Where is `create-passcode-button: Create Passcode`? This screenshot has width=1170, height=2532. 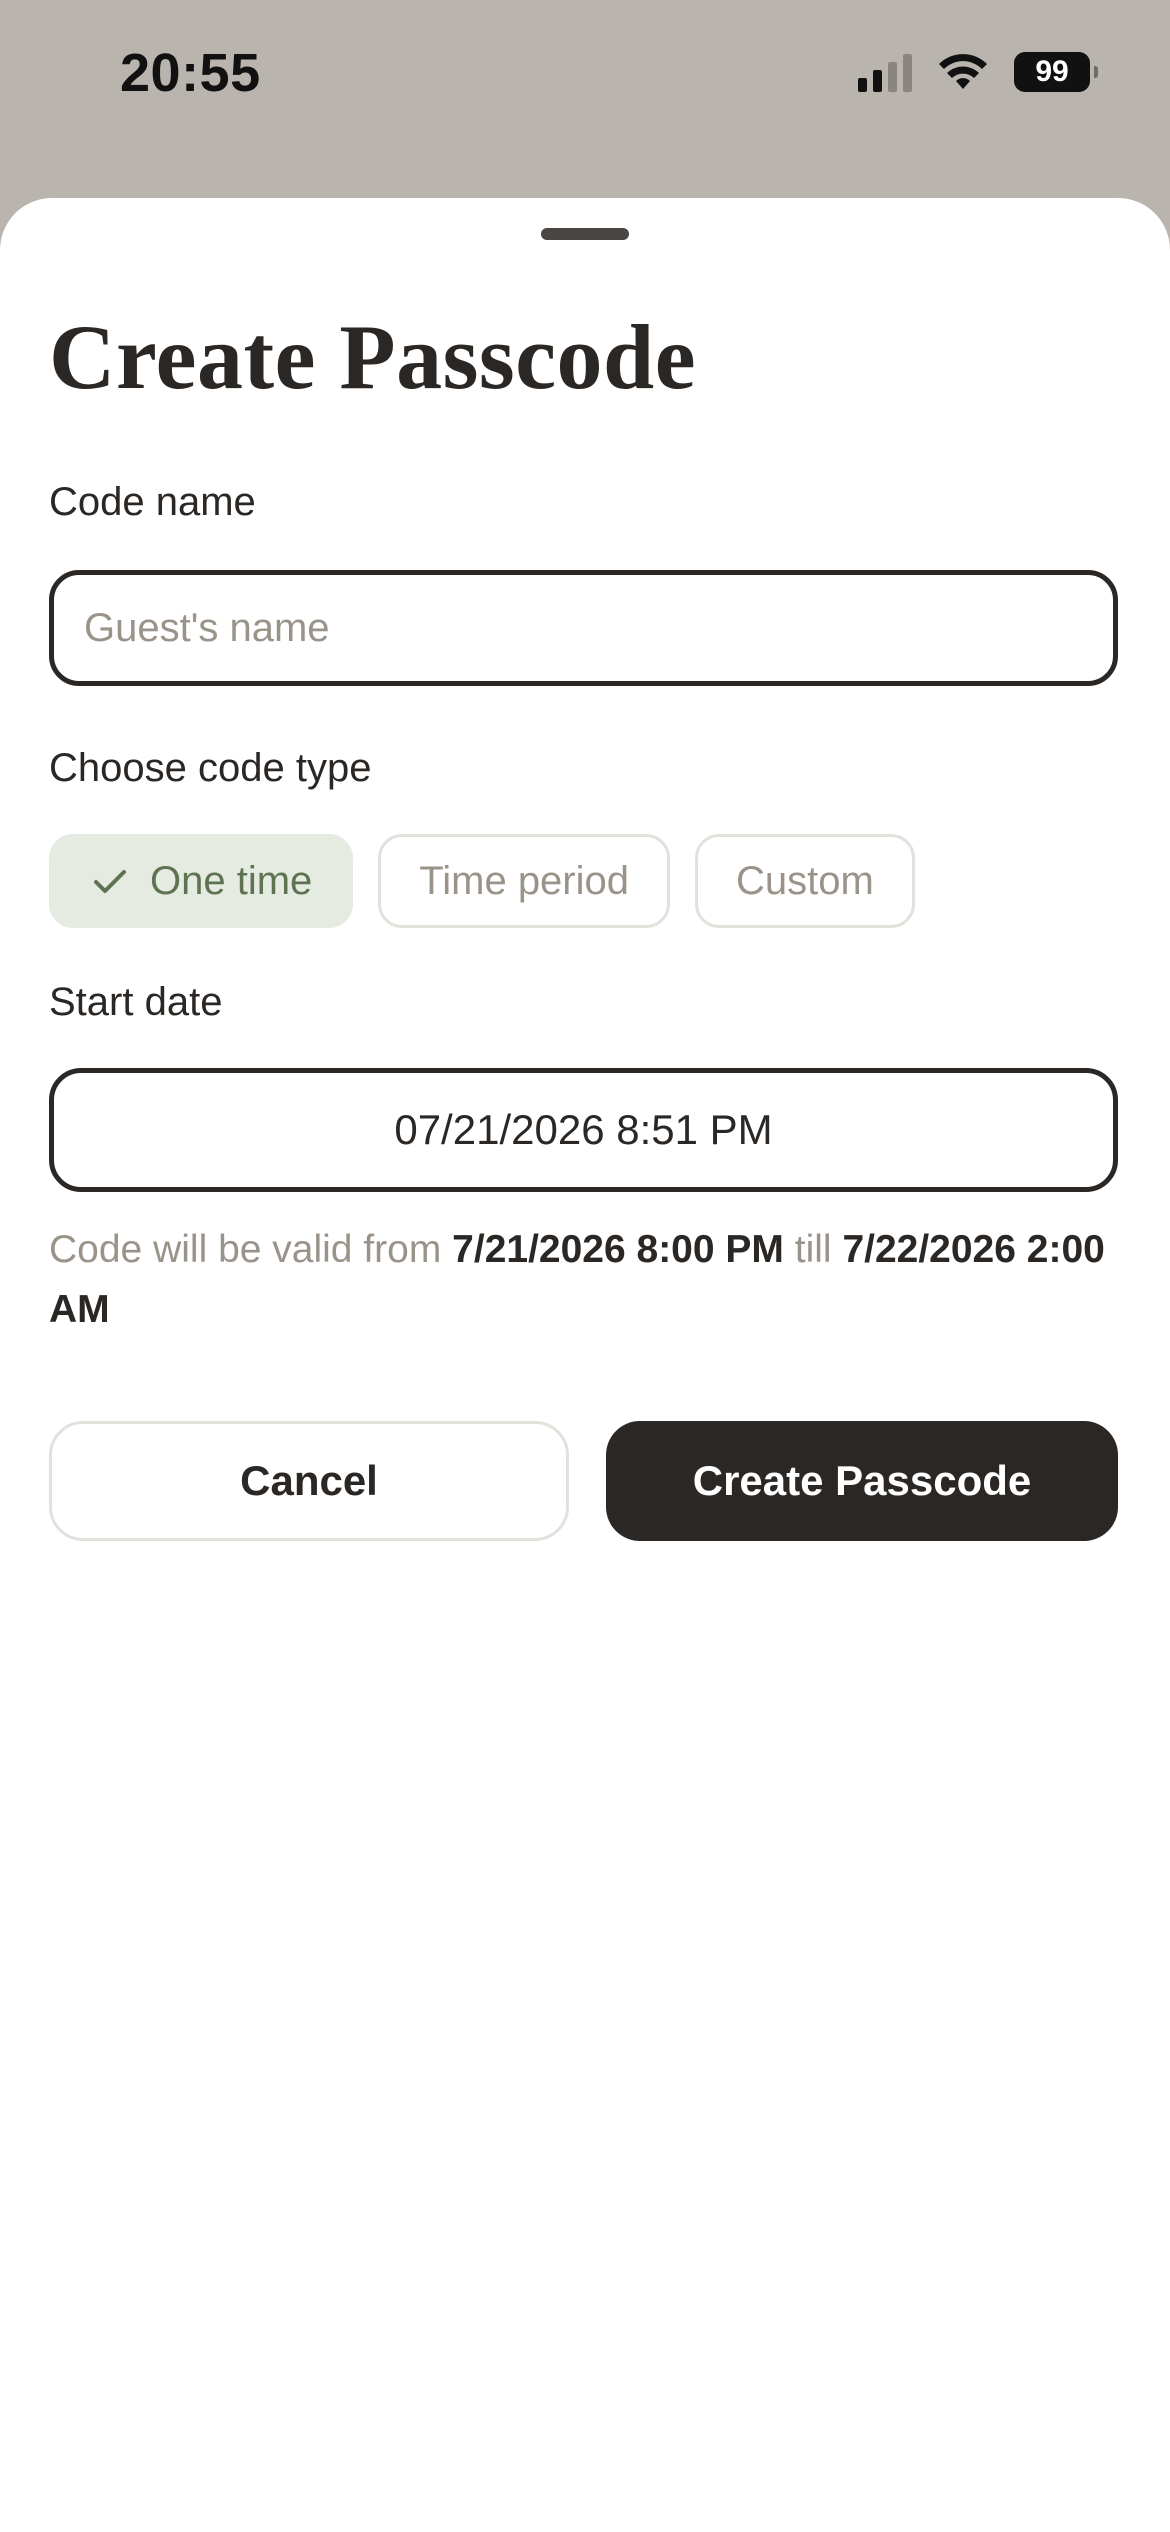 create-passcode-button: Create Passcode is located at coordinates (862, 1481).